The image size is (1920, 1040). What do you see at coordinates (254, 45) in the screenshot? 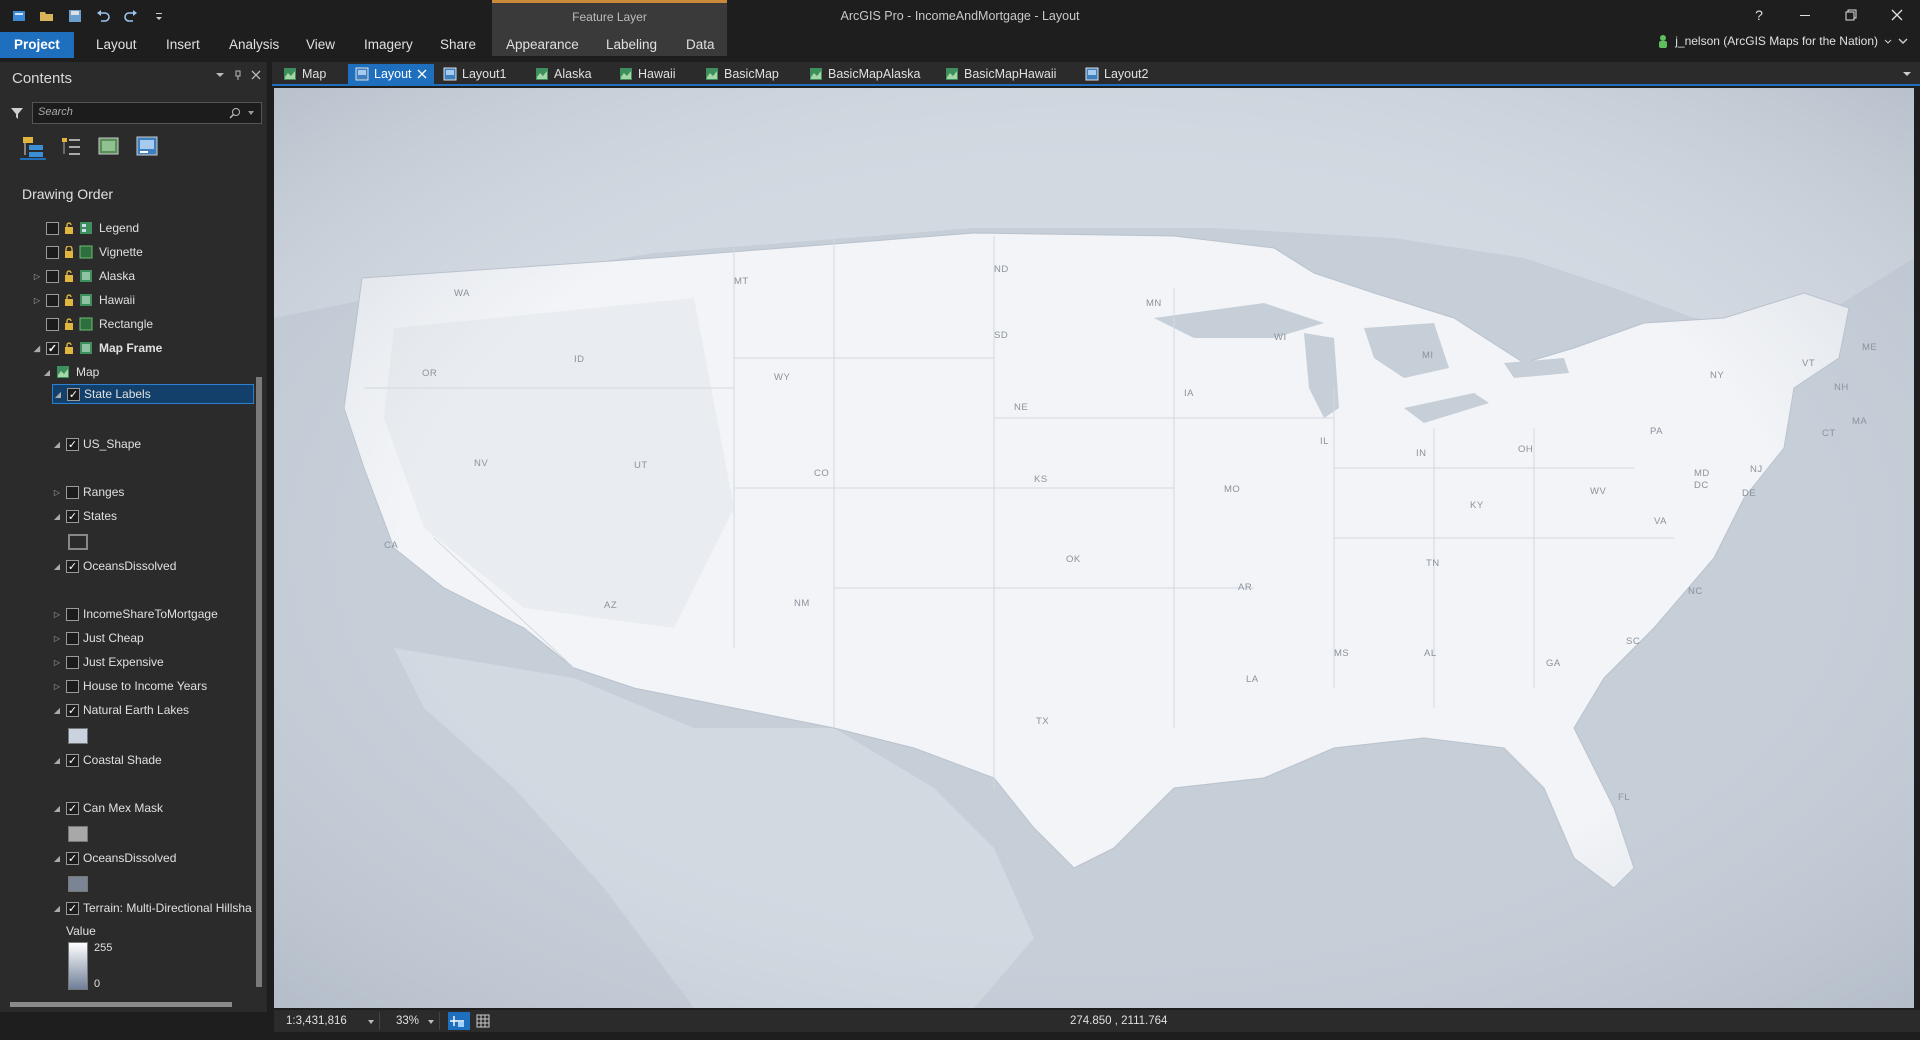
I see `tab-analysis: Analysis` at bounding box center [254, 45].